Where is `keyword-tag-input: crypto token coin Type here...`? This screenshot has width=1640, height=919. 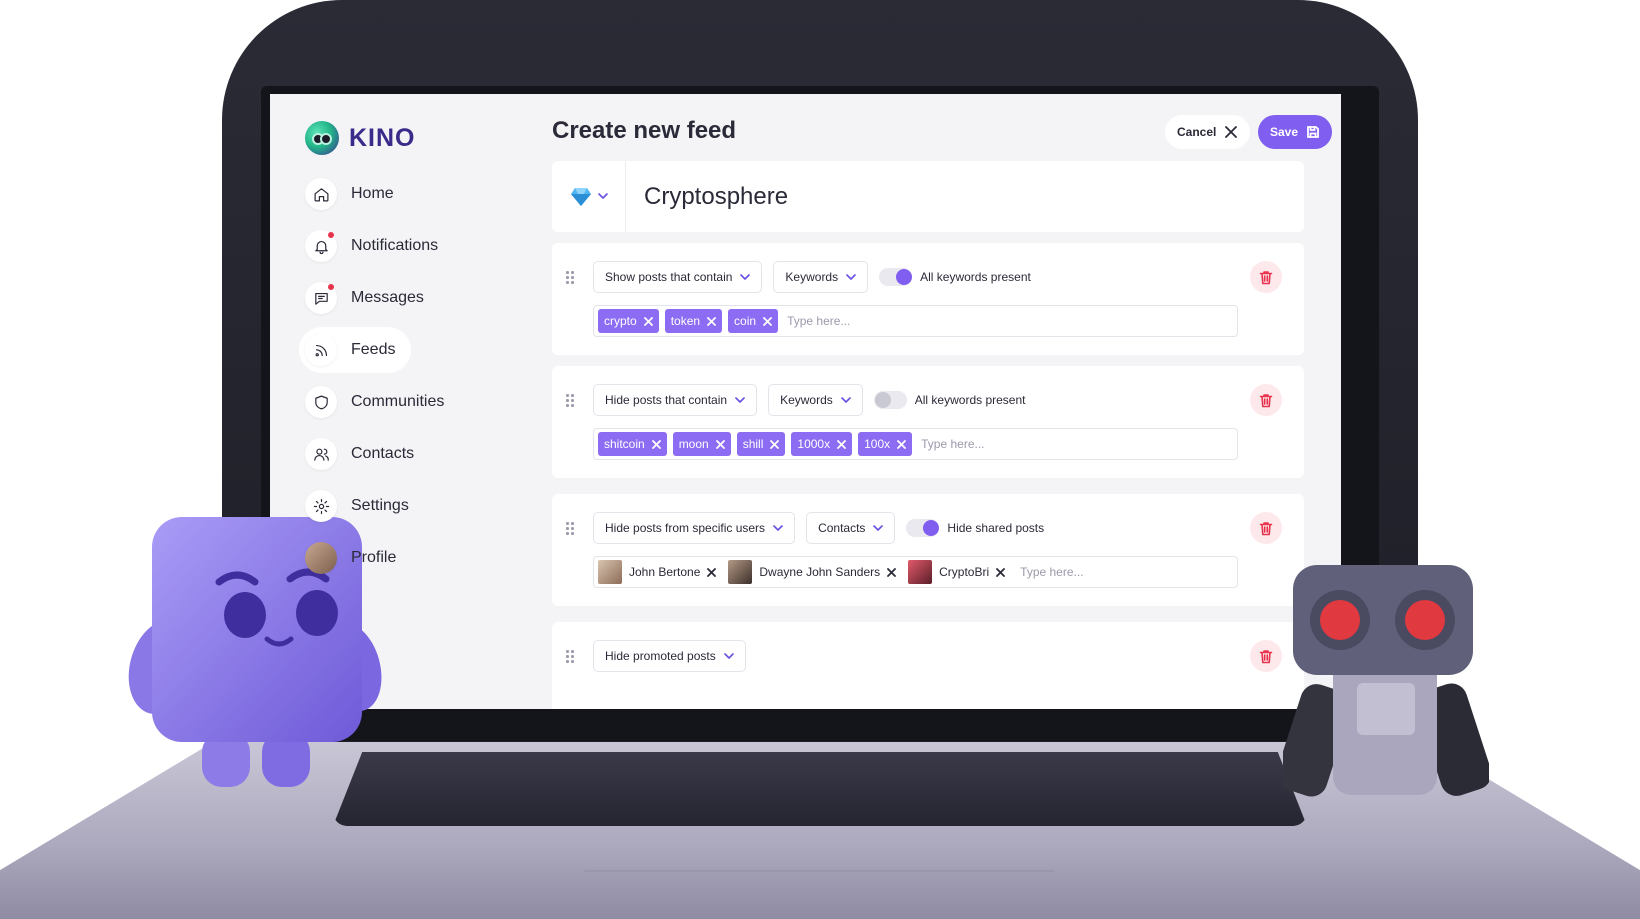
keyword-tag-input: crypto token coin Type here... is located at coordinates (915, 321).